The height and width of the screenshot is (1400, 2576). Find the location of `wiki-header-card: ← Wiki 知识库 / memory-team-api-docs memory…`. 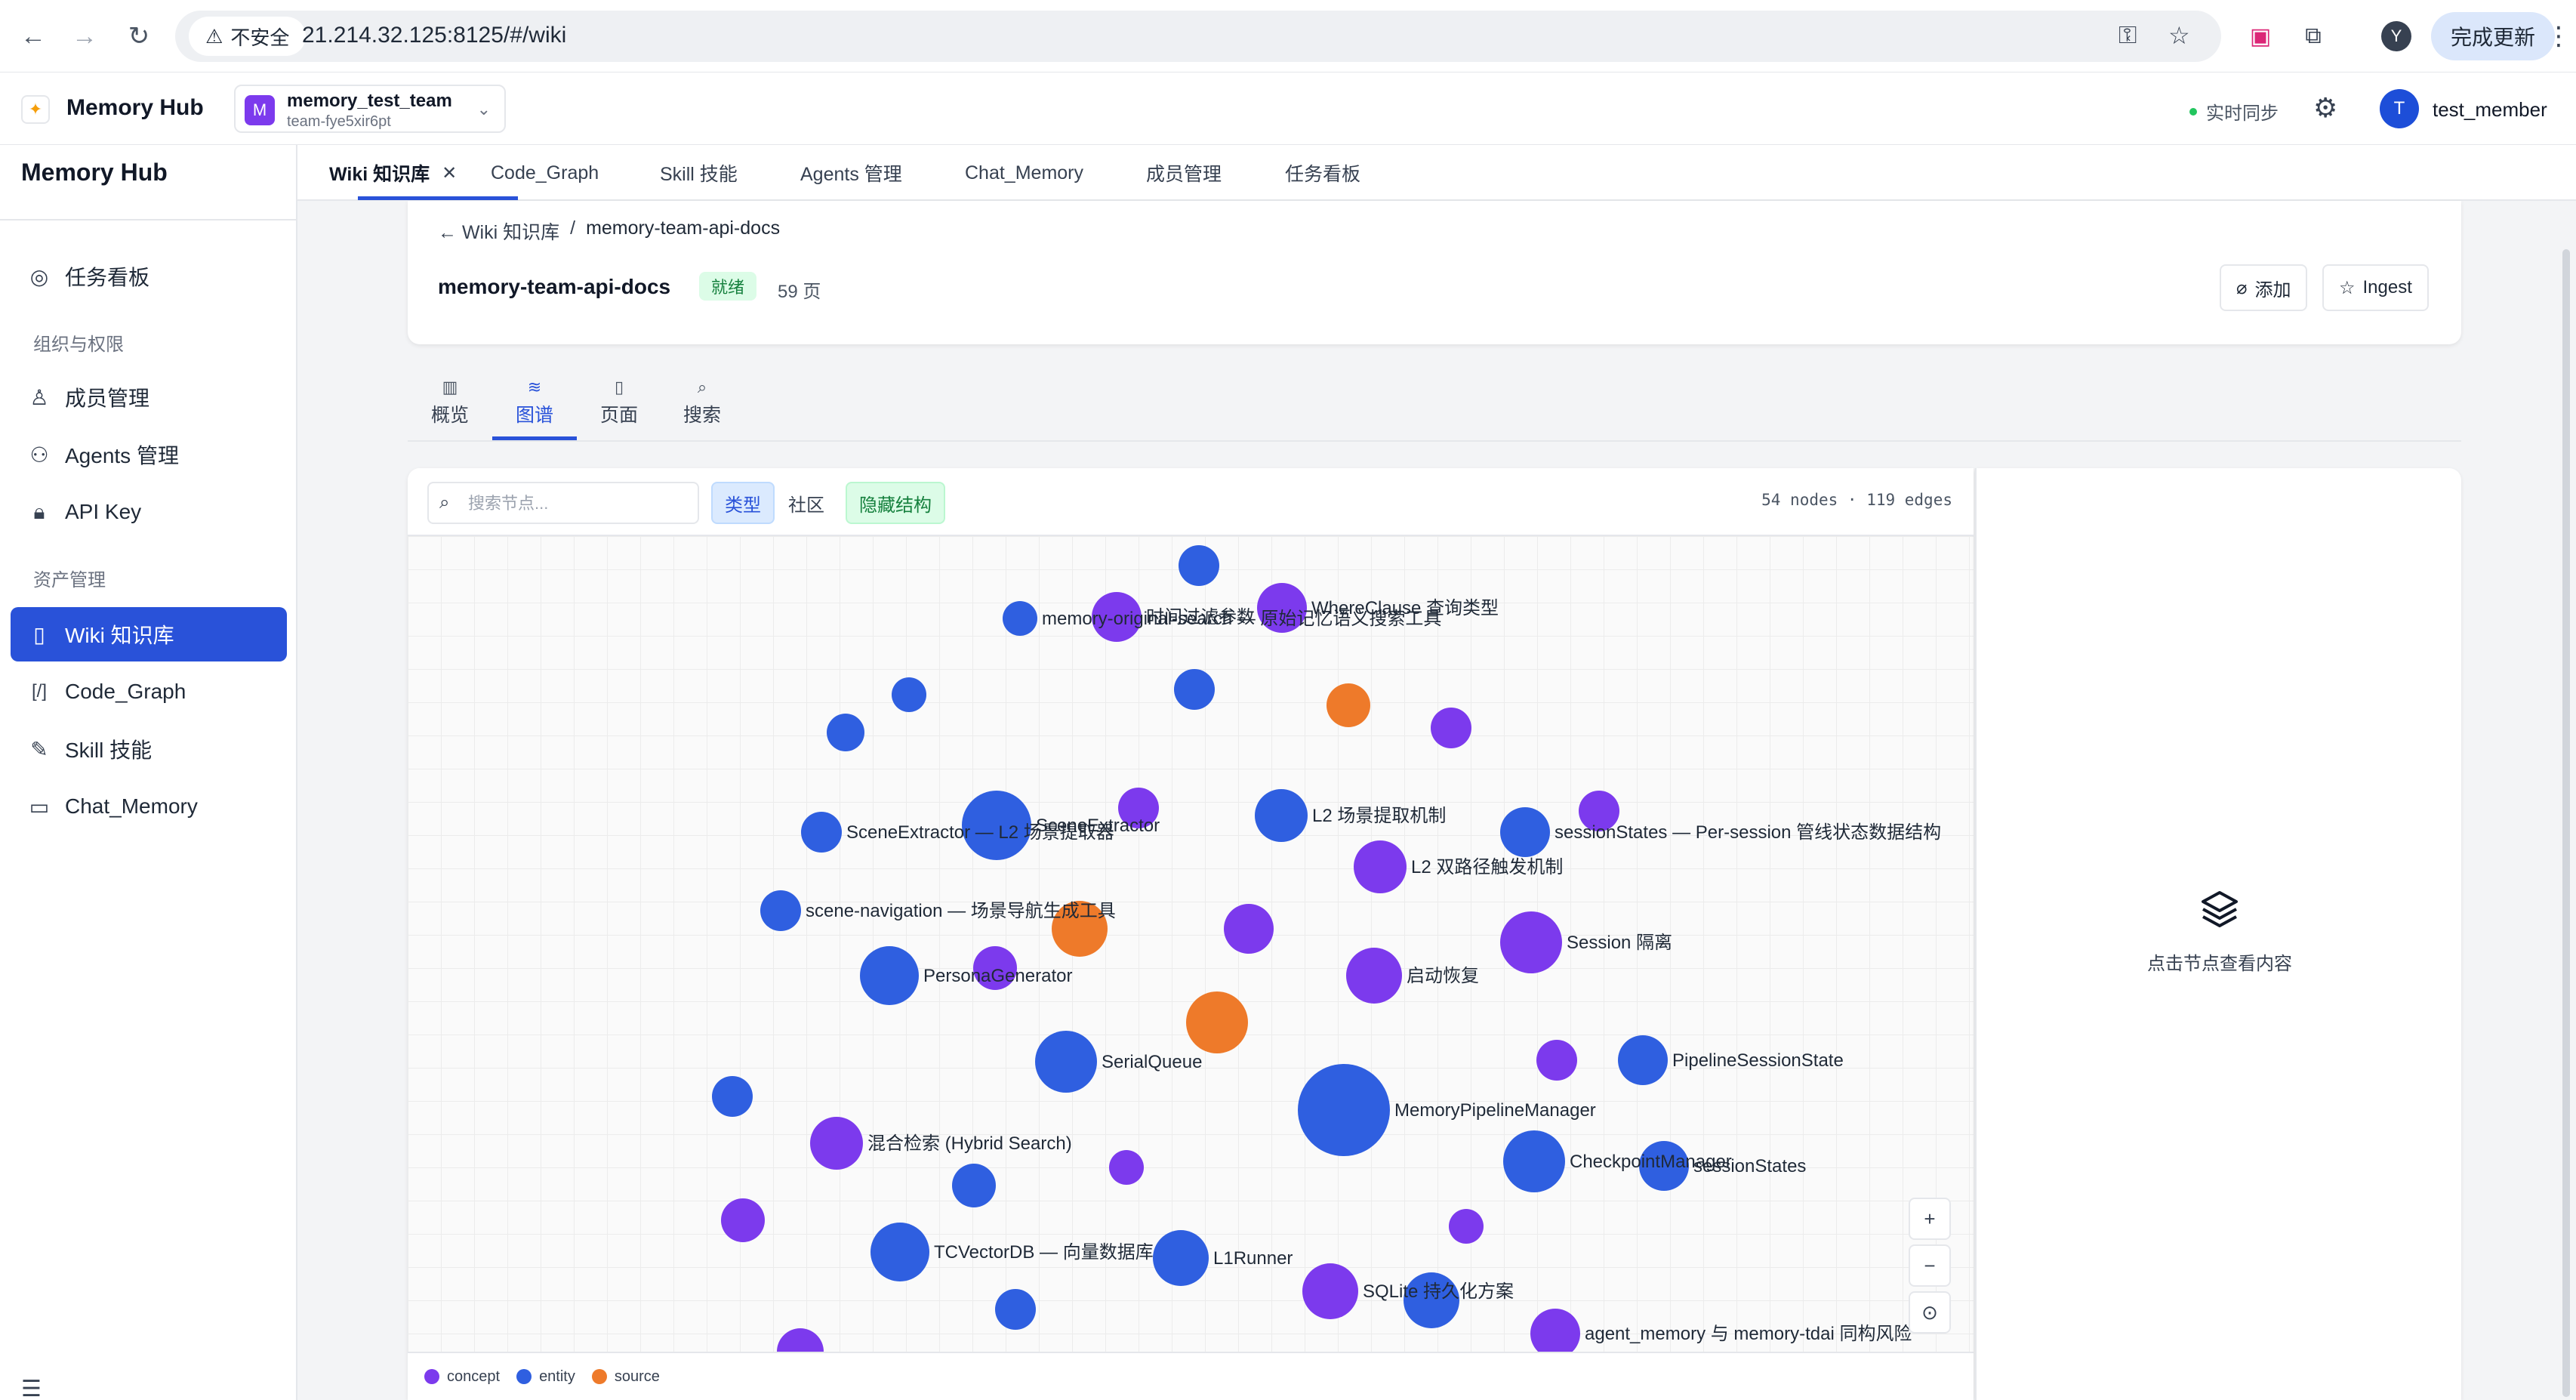

wiki-header-card: ← Wiki 知识库 / memory-team-api-docs memory… is located at coordinates (1434, 272).